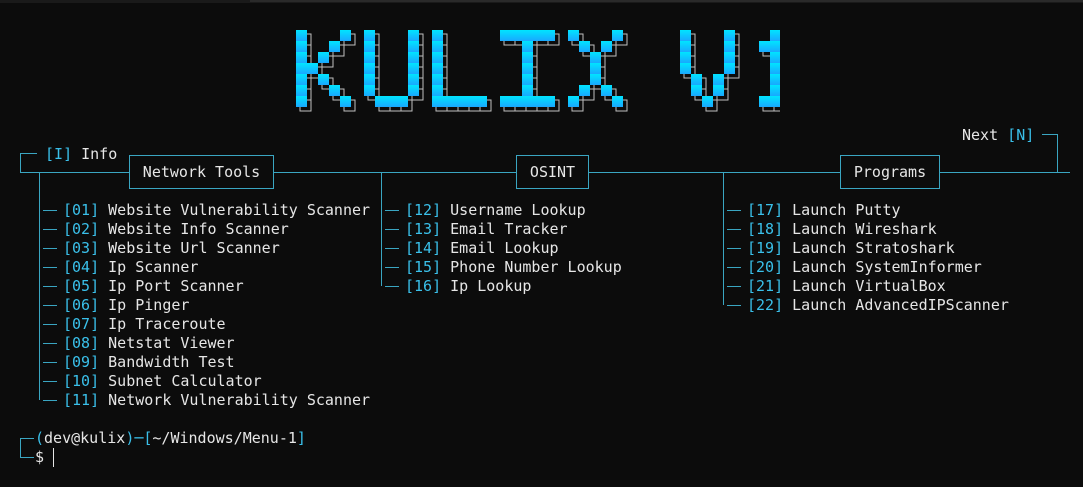  I want to click on section-network-tools: Network Tools, so click(201, 172).